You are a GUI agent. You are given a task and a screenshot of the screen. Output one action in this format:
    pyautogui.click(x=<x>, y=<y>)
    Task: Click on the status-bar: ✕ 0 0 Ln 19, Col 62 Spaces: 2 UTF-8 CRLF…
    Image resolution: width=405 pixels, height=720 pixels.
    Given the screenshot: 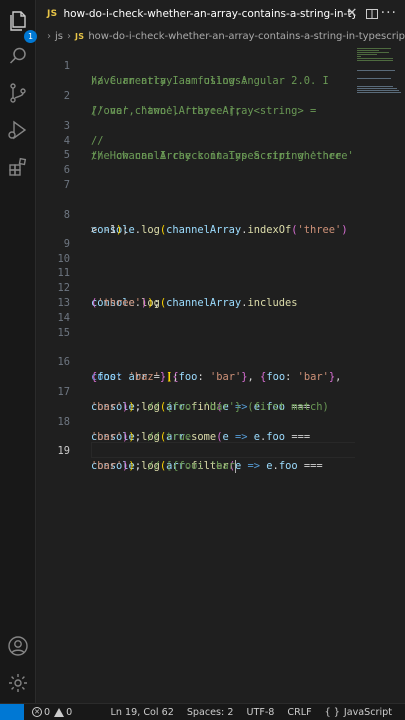 What is the action you would take?
    pyautogui.click(x=202, y=711)
    